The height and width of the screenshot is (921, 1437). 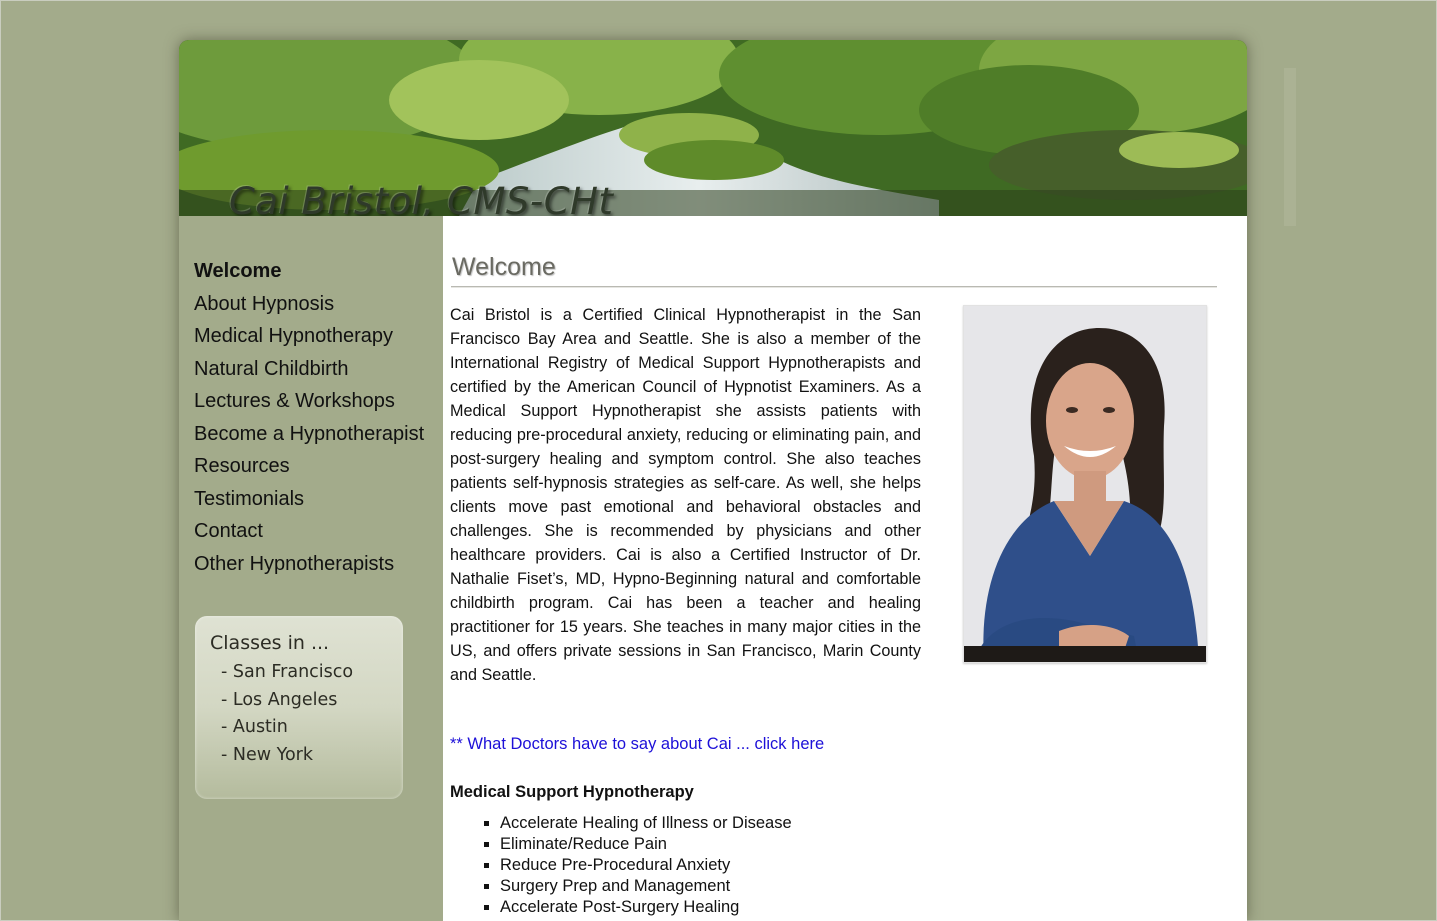 I want to click on page-title: Welcome, so click(x=504, y=267).